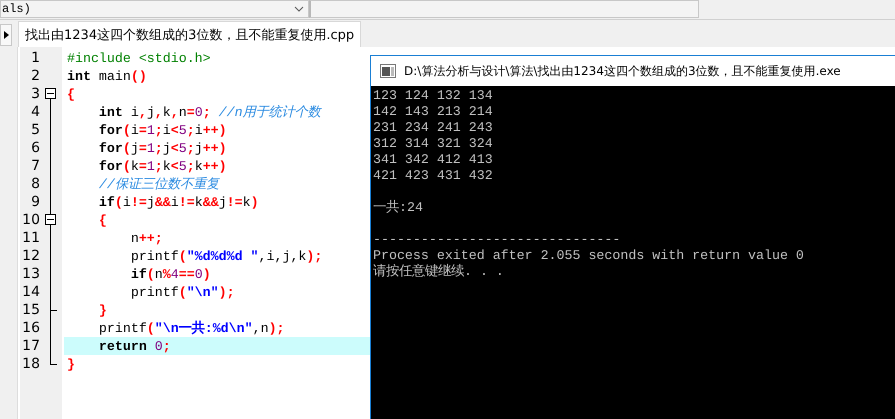 This screenshot has height=419, width=895. What do you see at coordinates (146, 238) in the screenshot?
I see `code-line: n++;` at bounding box center [146, 238].